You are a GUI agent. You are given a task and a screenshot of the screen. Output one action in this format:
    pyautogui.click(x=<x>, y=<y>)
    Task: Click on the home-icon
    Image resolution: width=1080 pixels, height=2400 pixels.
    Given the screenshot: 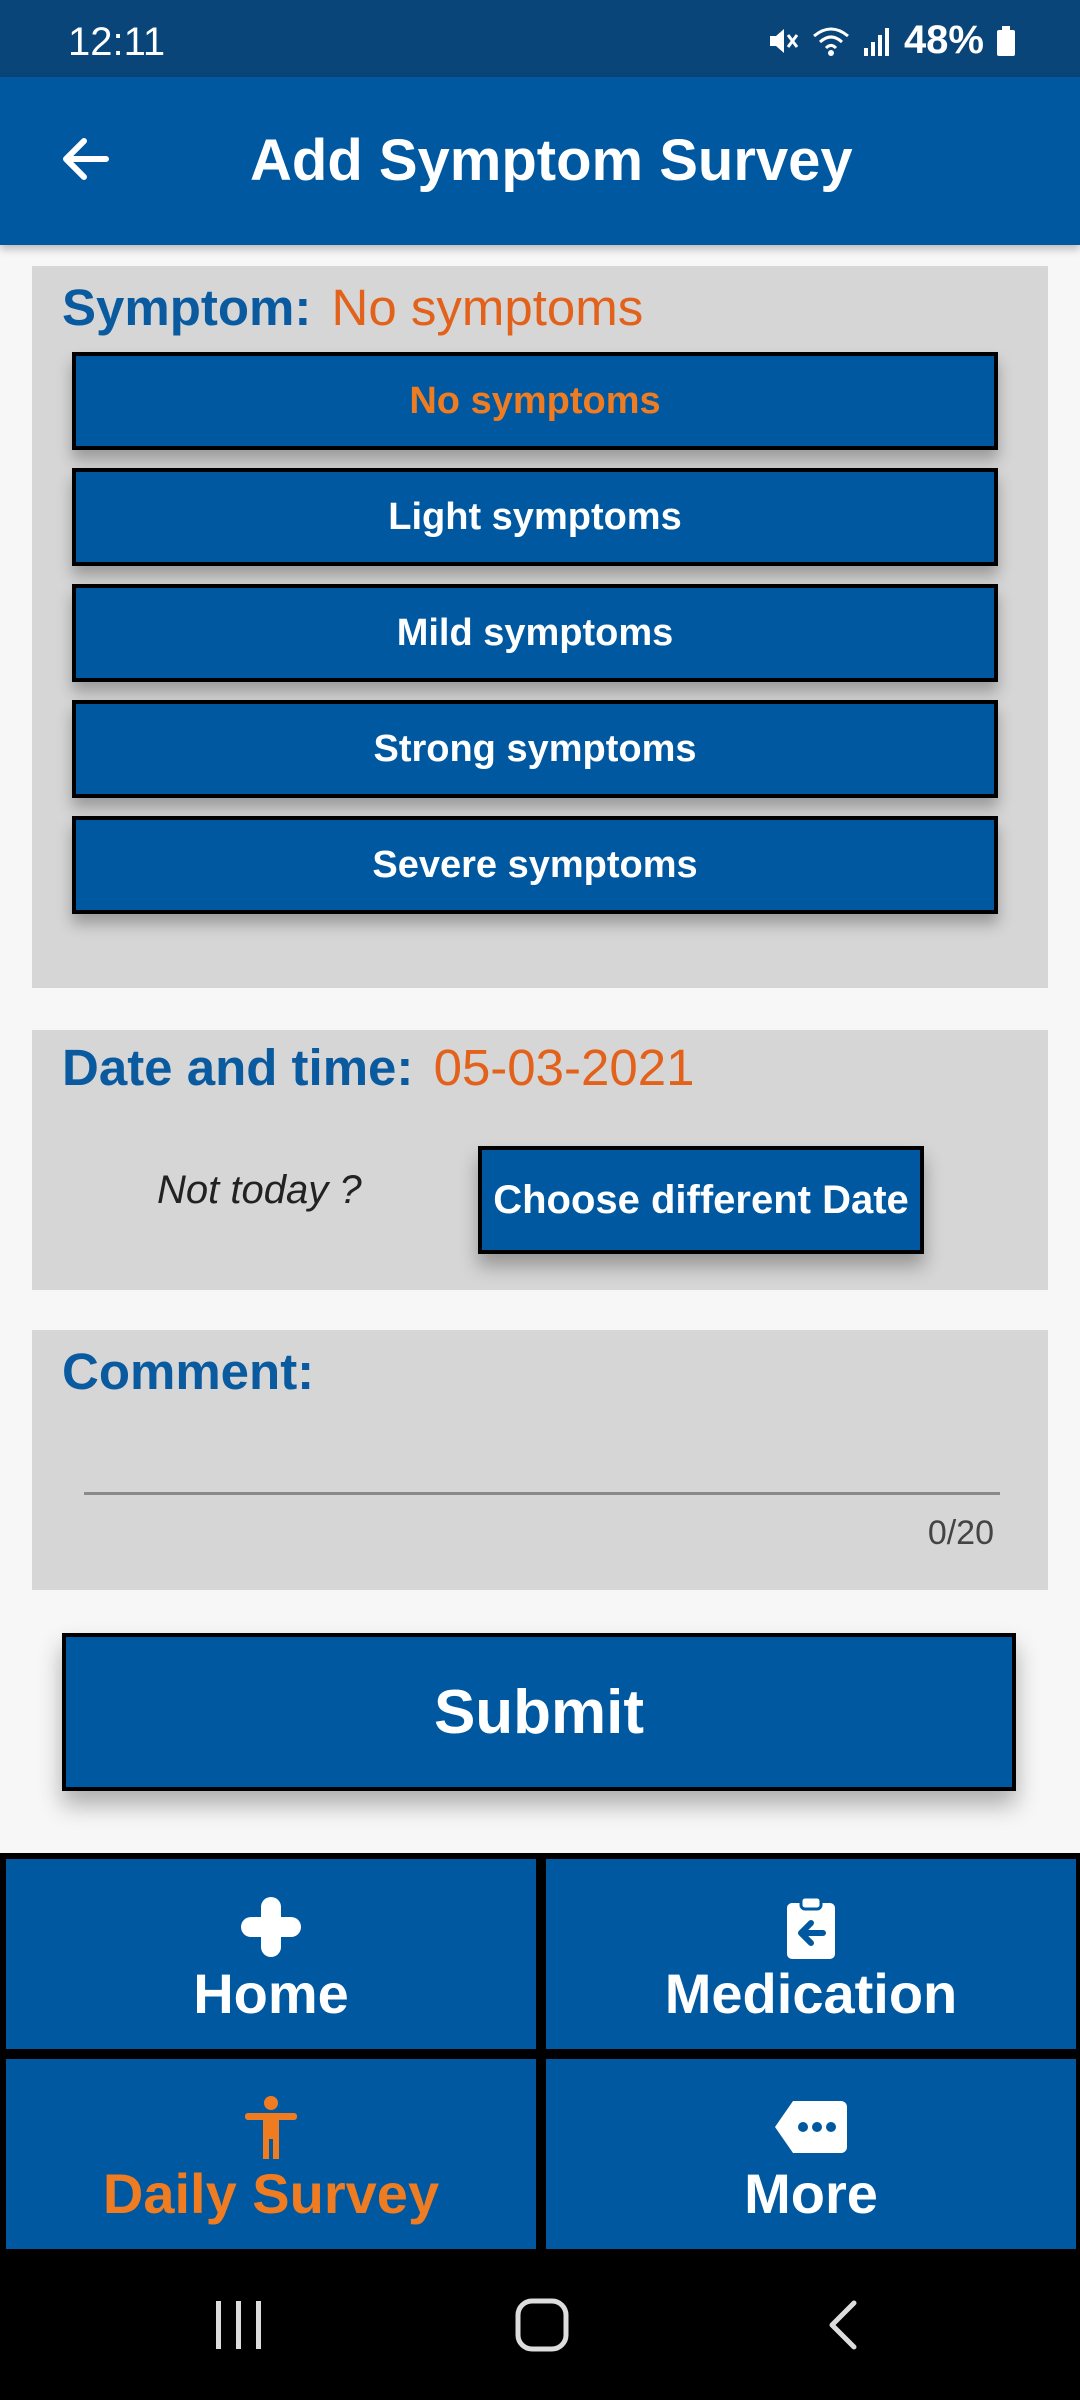 What is the action you would take?
    pyautogui.click(x=542, y=2327)
    